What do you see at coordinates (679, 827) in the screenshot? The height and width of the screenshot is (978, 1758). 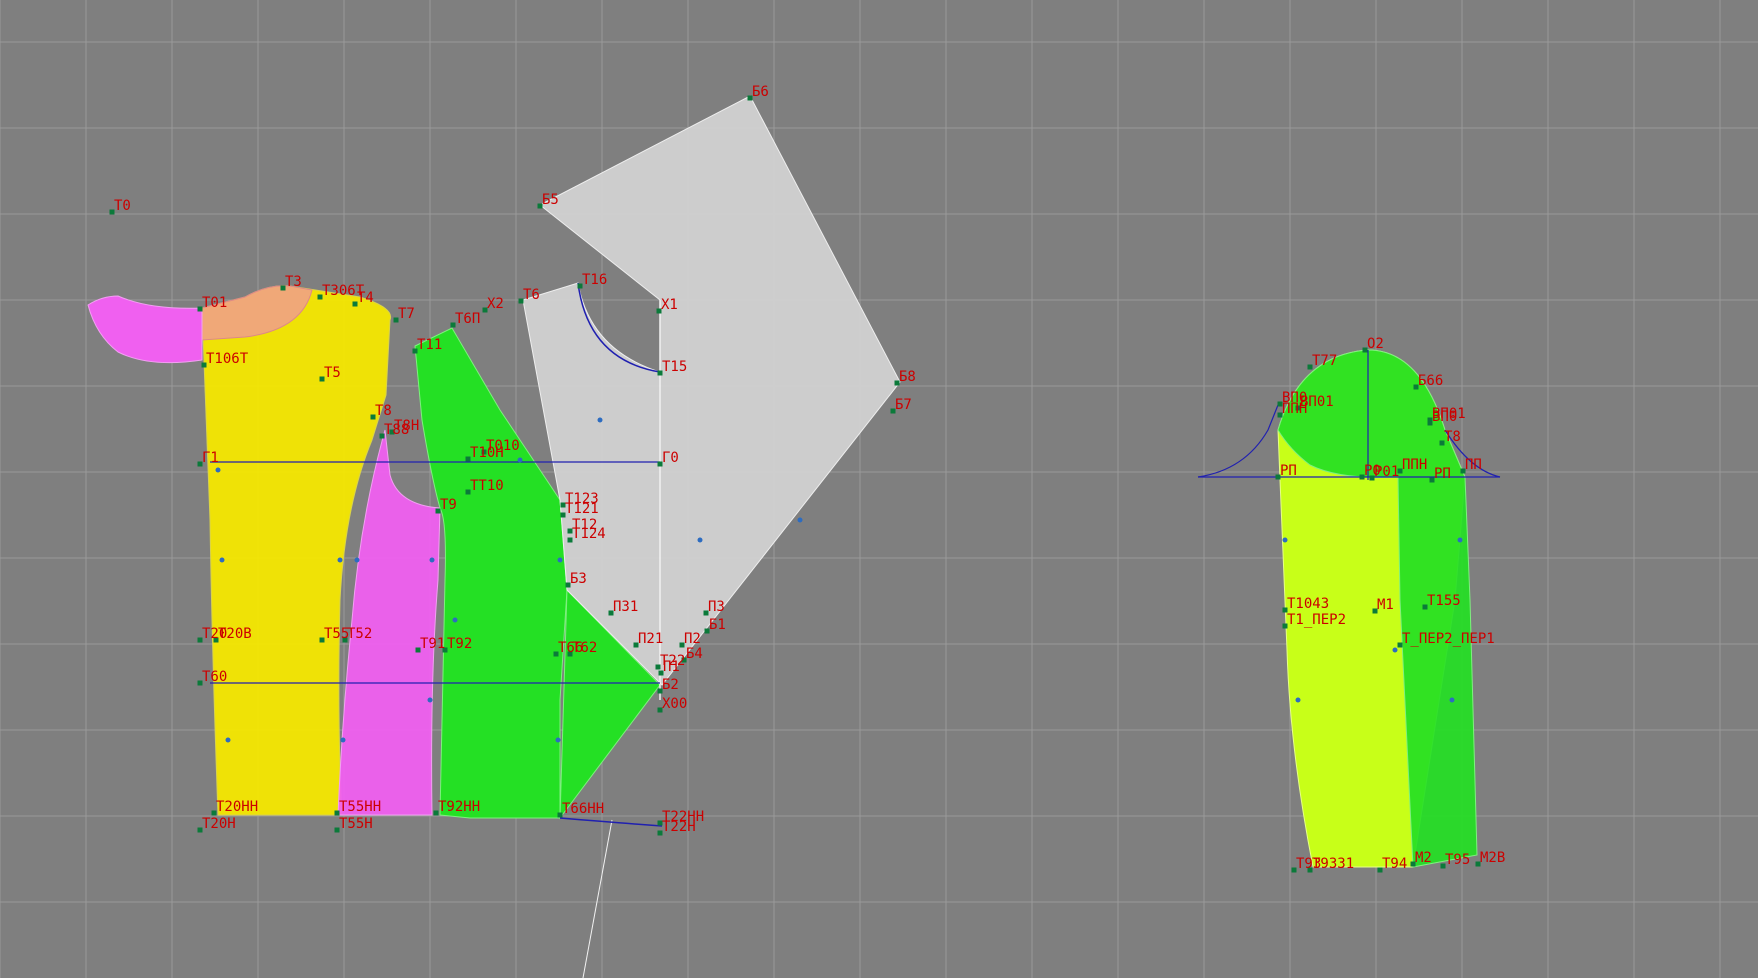 I see `point-label: T22H` at bounding box center [679, 827].